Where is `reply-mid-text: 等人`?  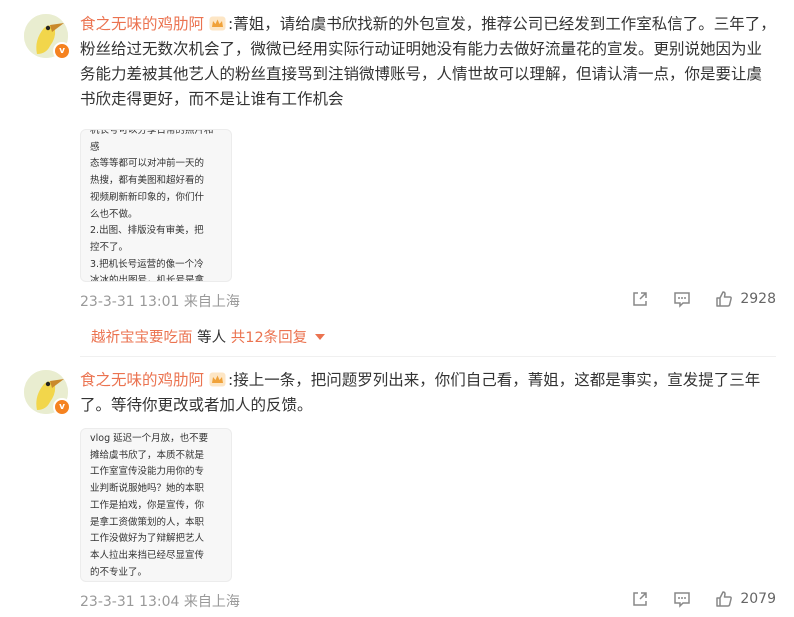
reply-mid-text: 等人 is located at coordinates (212, 338).